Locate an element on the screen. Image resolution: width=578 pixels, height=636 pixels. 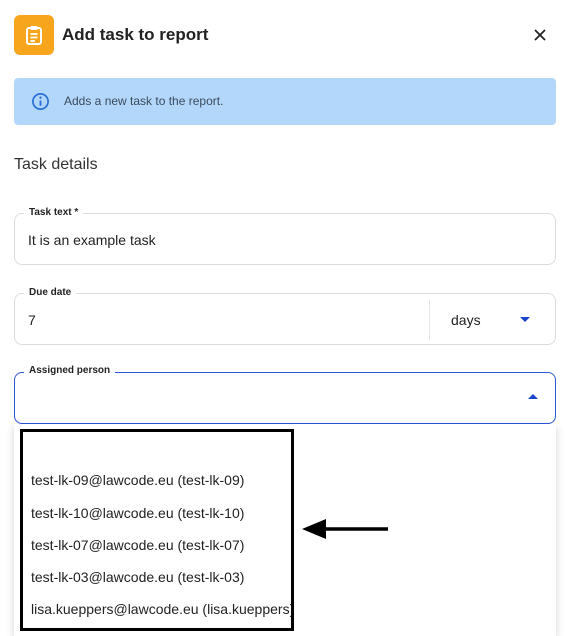
close-icon is located at coordinates (540, 35).